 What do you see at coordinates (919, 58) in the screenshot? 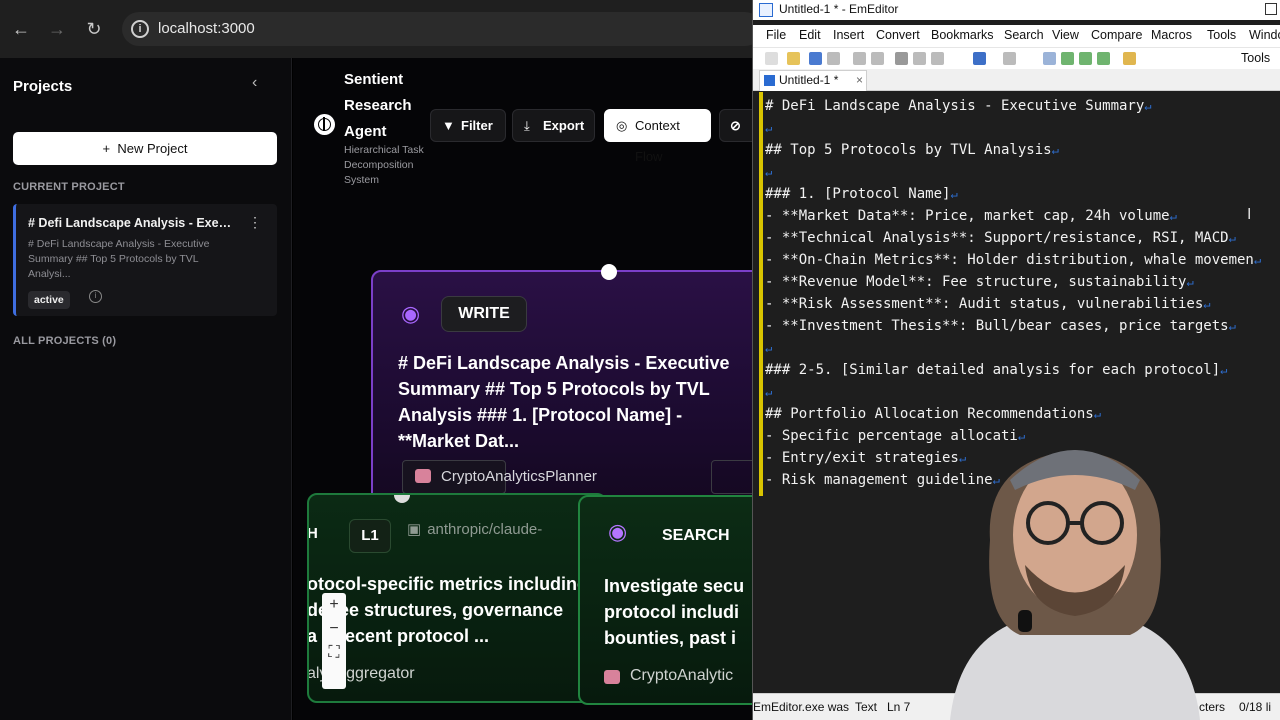
I see `copy-icon` at bounding box center [919, 58].